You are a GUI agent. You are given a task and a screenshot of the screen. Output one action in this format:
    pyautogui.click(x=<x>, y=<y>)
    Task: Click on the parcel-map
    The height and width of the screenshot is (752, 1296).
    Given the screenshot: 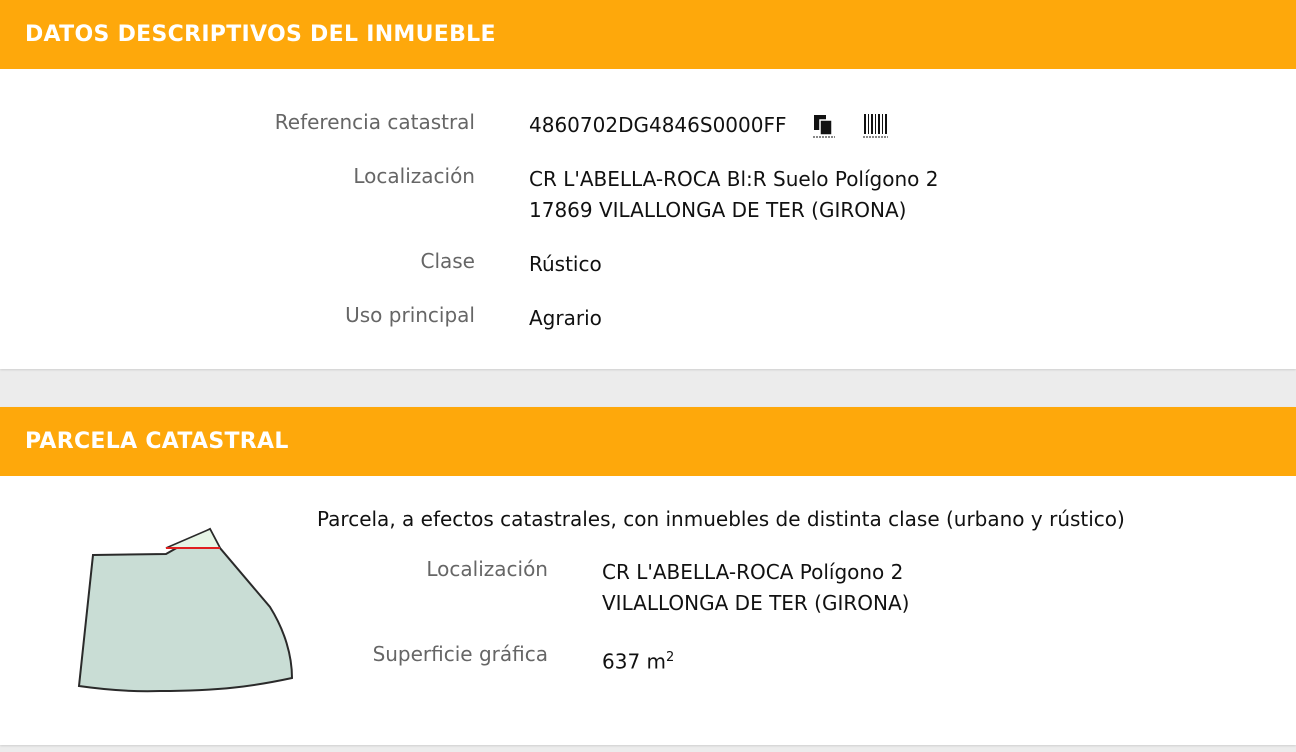 What is the action you would take?
    pyautogui.click(x=185, y=611)
    